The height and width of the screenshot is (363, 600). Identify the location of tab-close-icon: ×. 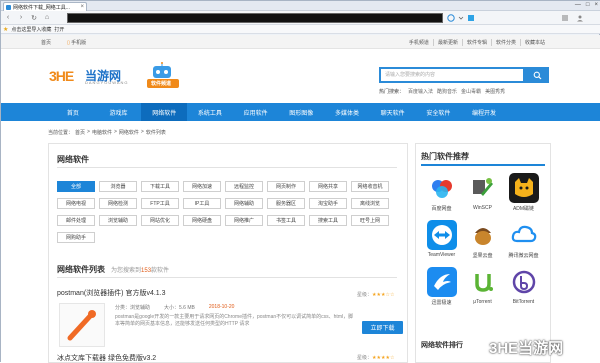
(83, 7).